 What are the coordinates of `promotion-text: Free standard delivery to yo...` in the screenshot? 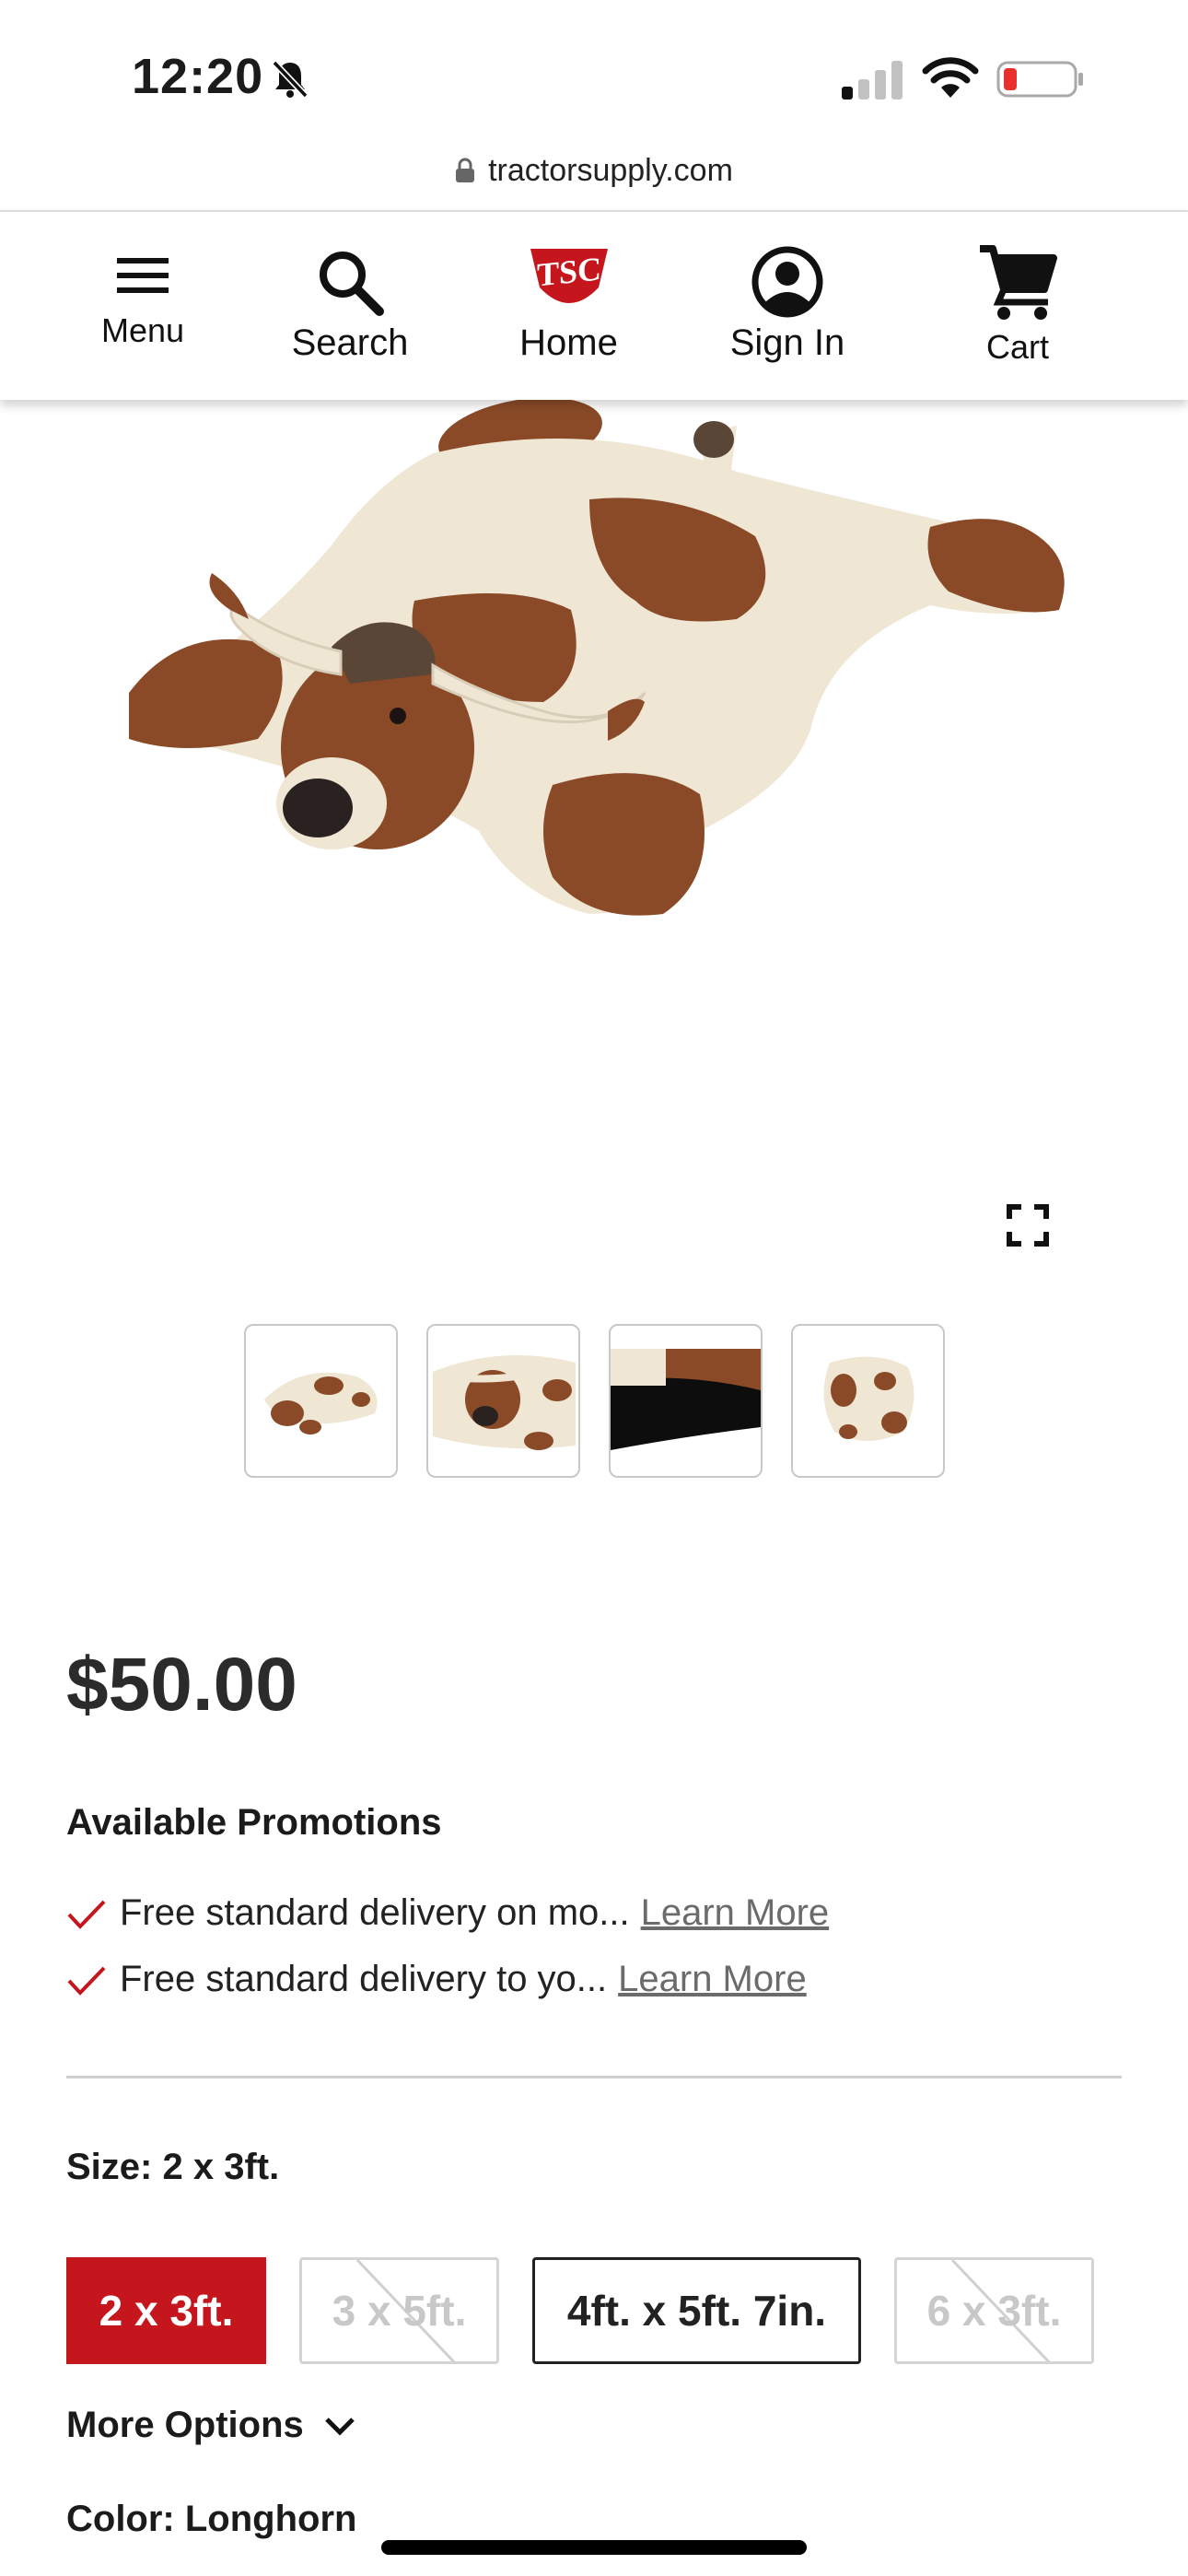 It's located at (364, 1979).